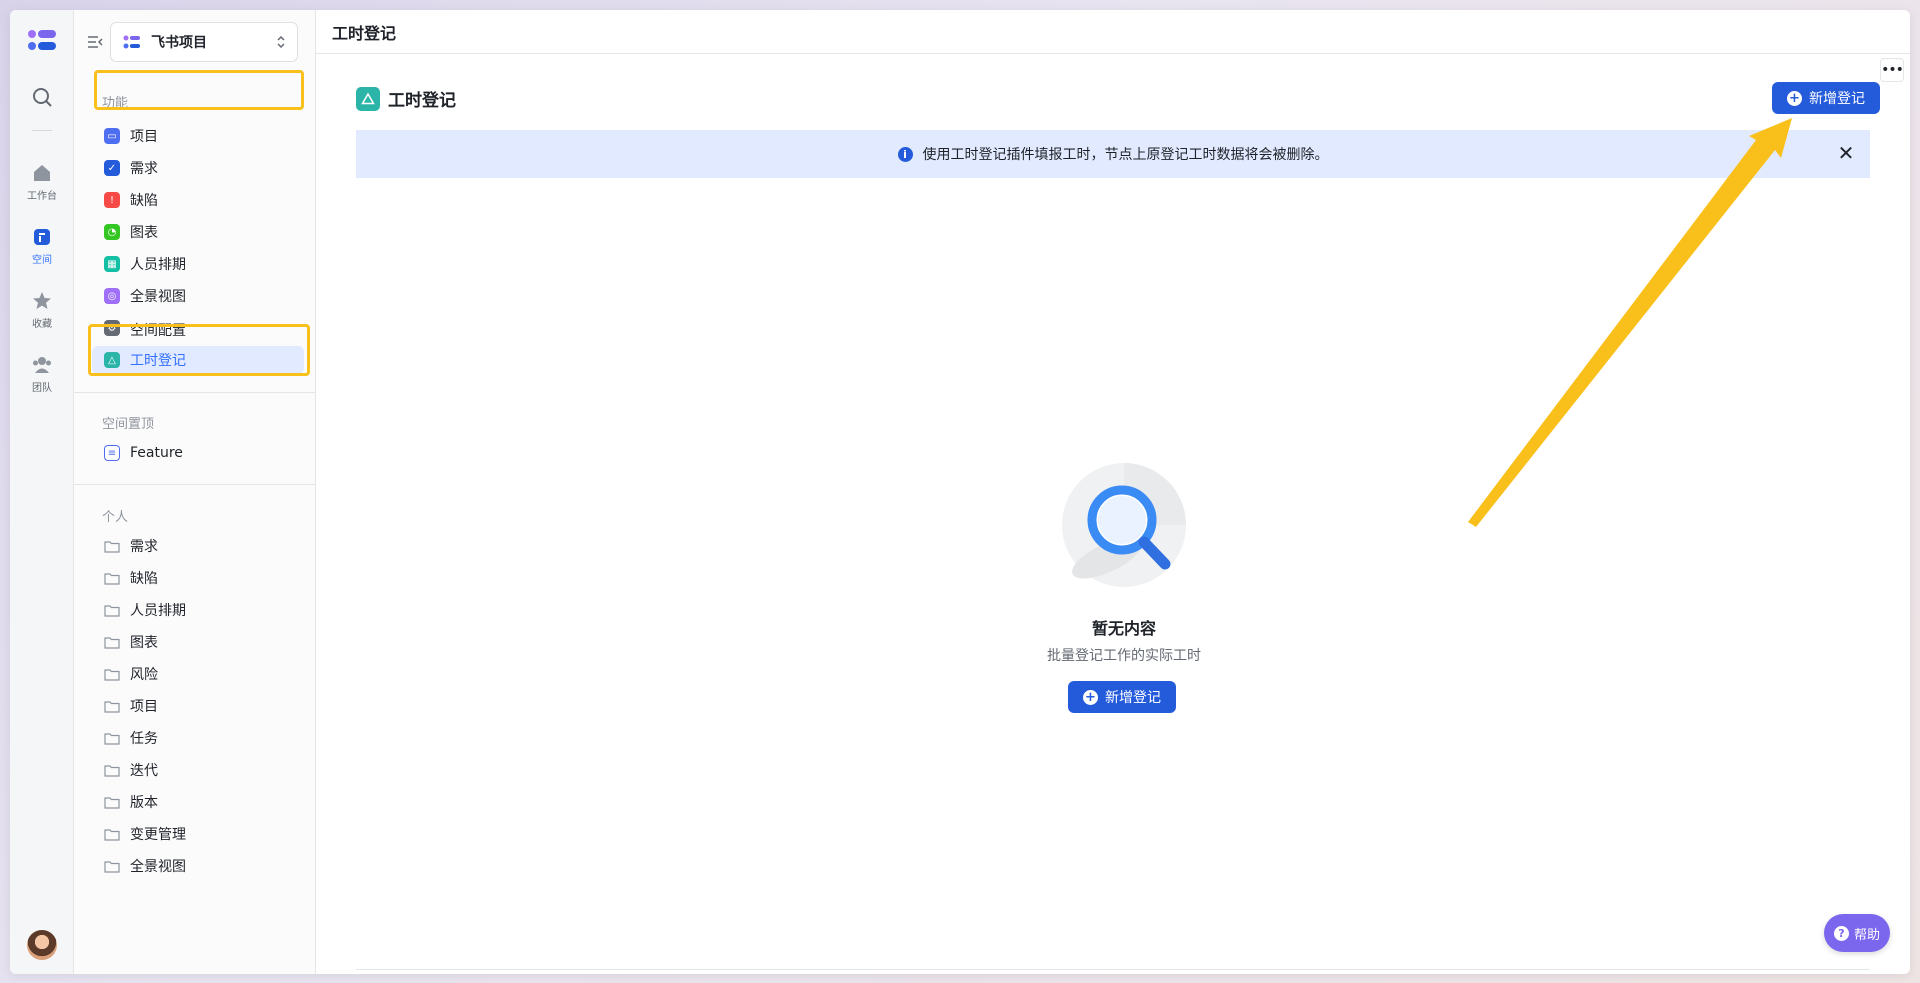 Image resolution: width=1920 pixels, height=983 pixels. I want to click on sidebar-item-schedule: ▦ 人员排期, so click(198, 264).